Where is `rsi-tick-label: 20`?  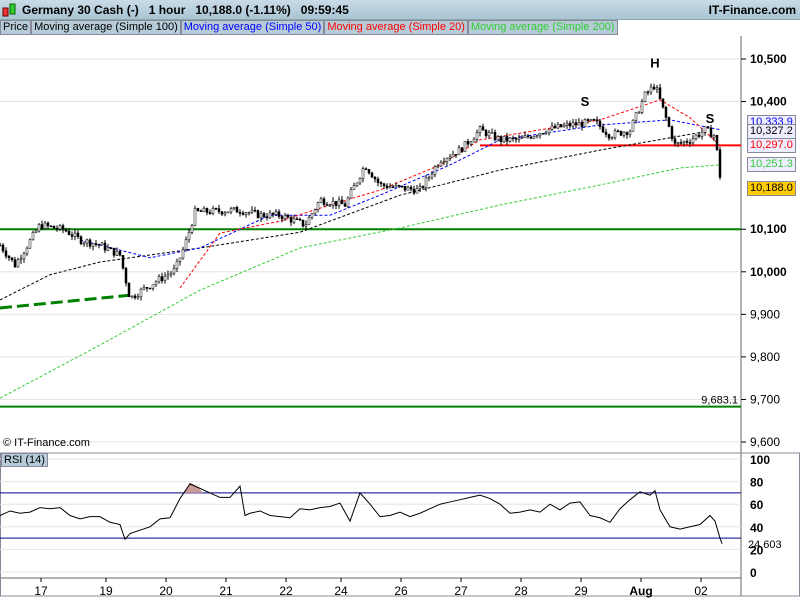
rsi-tick-label: 20 is located at coordinates (757, 550).